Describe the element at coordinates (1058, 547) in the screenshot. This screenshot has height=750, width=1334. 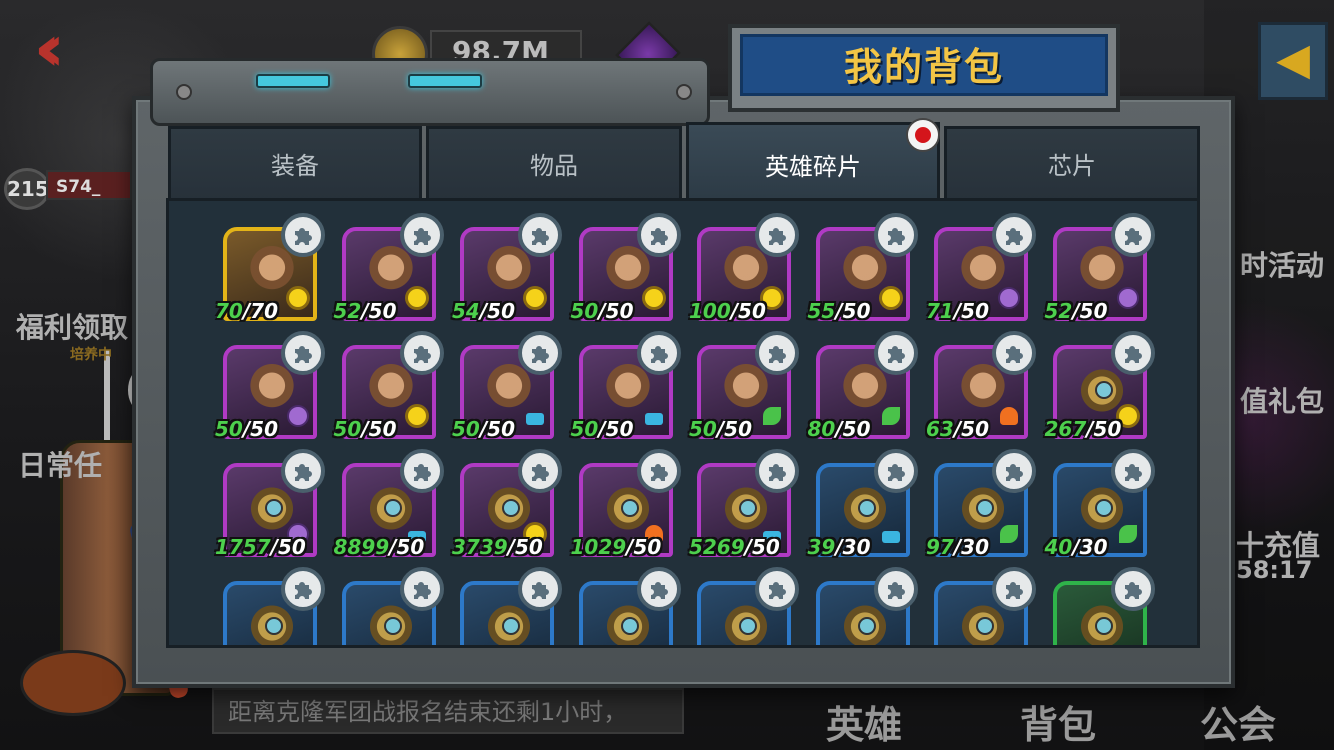
I see `fragment-owned: 40` at that location.